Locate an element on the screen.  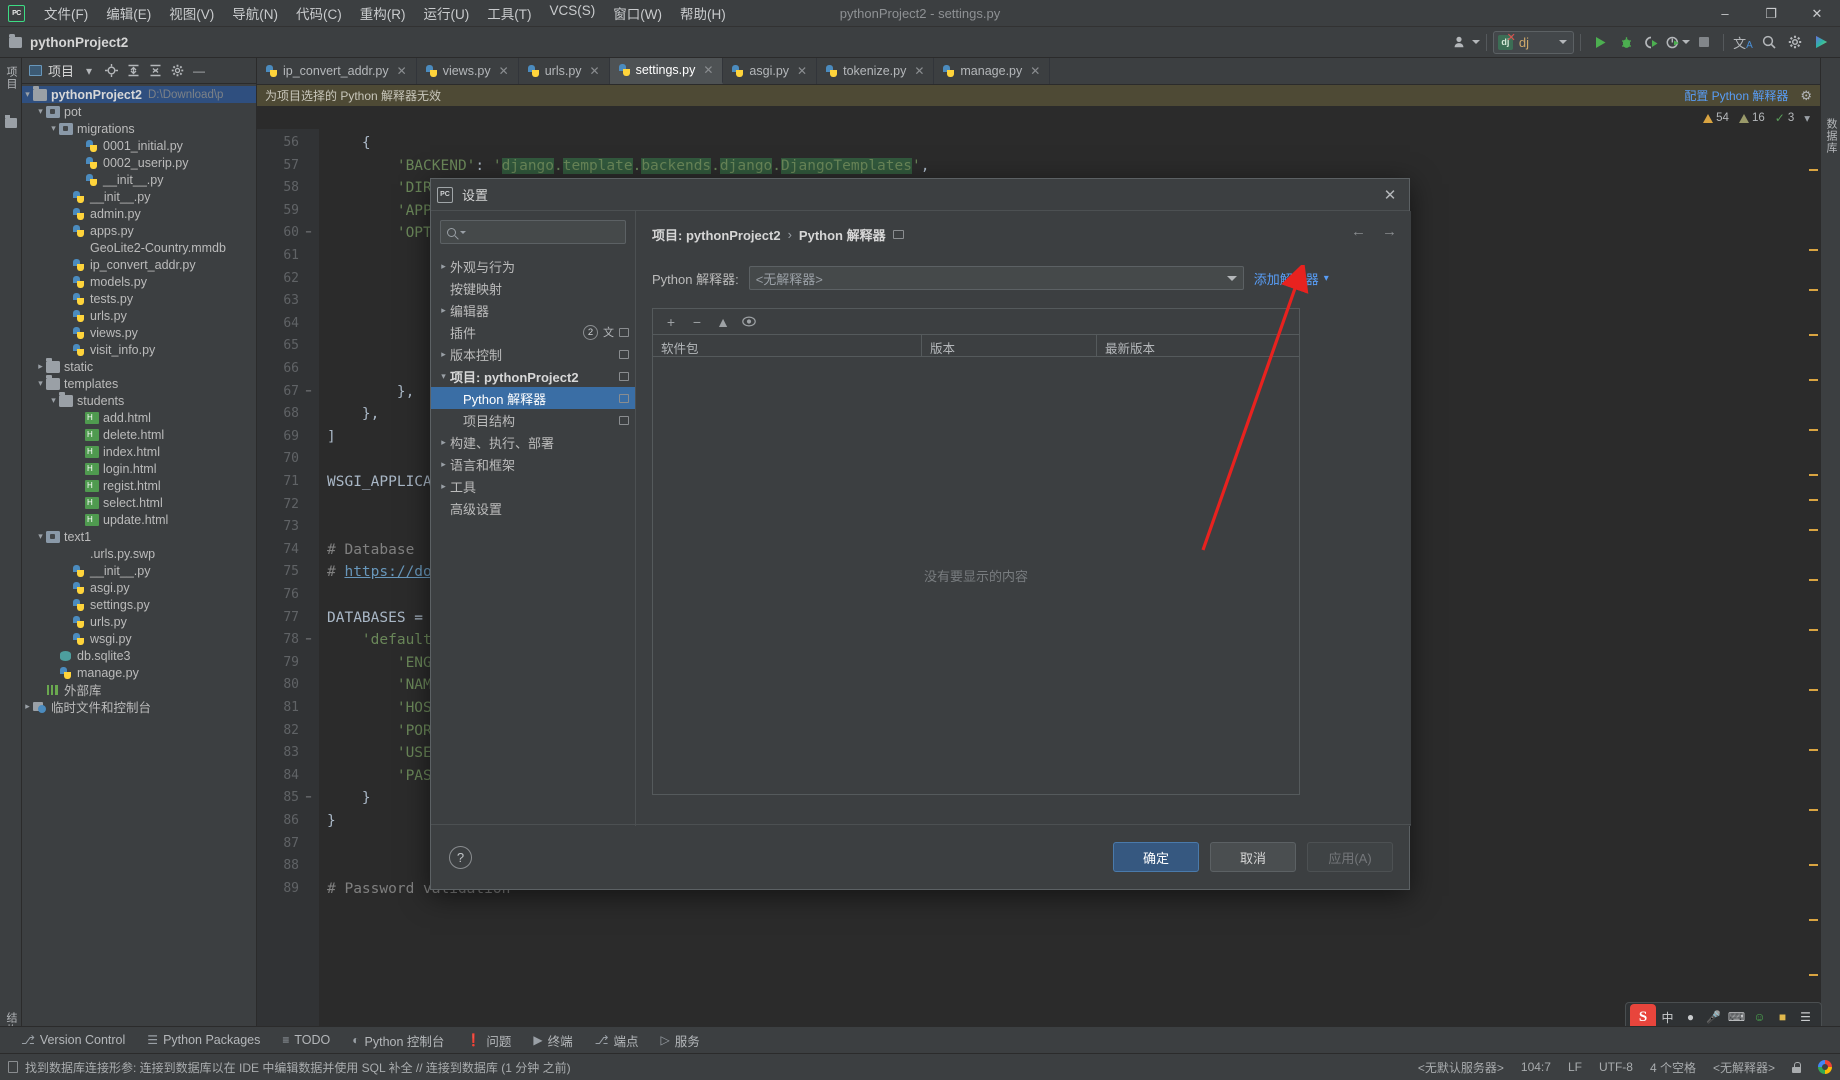
settings-category-1: 按键映射 is located at coordinates (533, 288).